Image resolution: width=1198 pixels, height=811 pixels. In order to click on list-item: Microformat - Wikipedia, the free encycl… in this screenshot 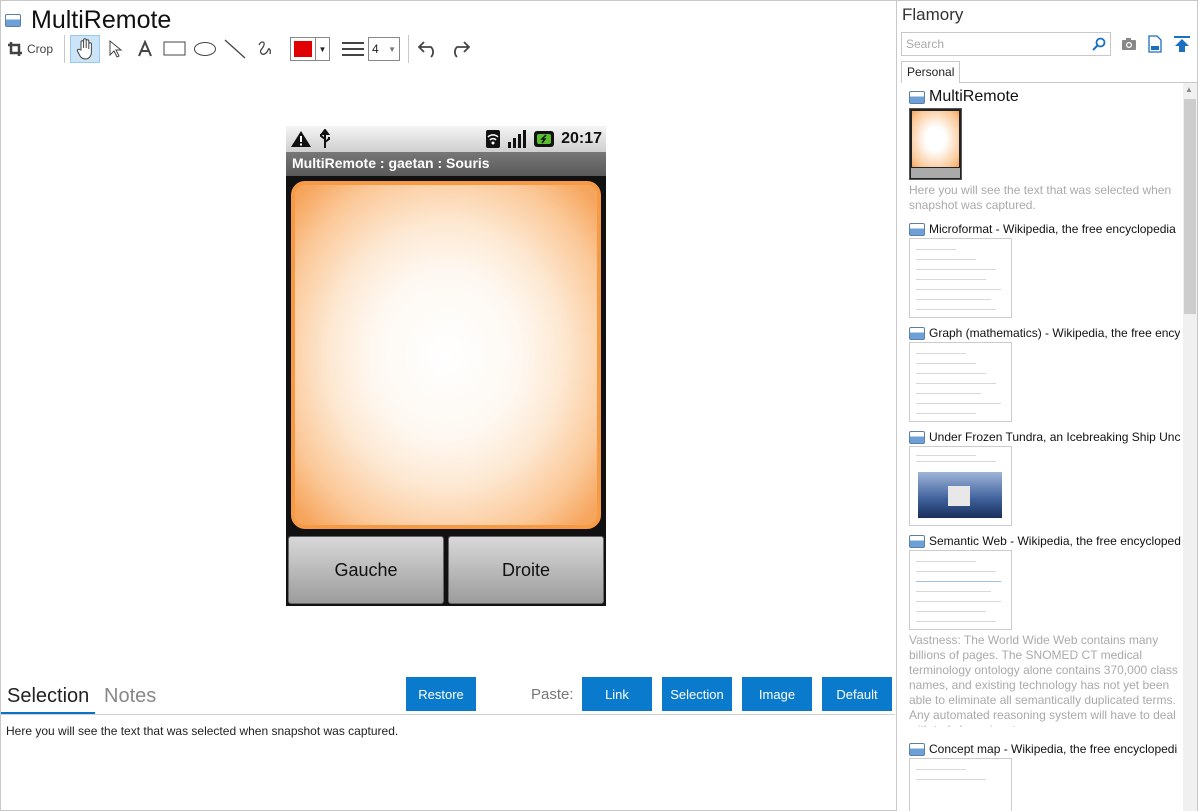, I will do `click(1045, 274)`.